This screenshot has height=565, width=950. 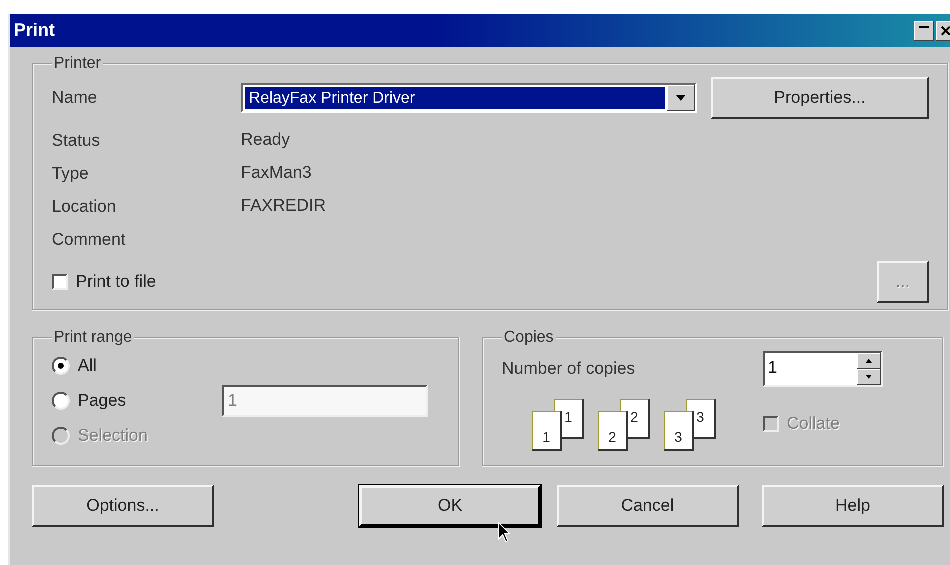 What do you see at coordinates (277, 173) in the screenshot?
I see `field-value: FaxMan3` at bounding box center [277, 173].